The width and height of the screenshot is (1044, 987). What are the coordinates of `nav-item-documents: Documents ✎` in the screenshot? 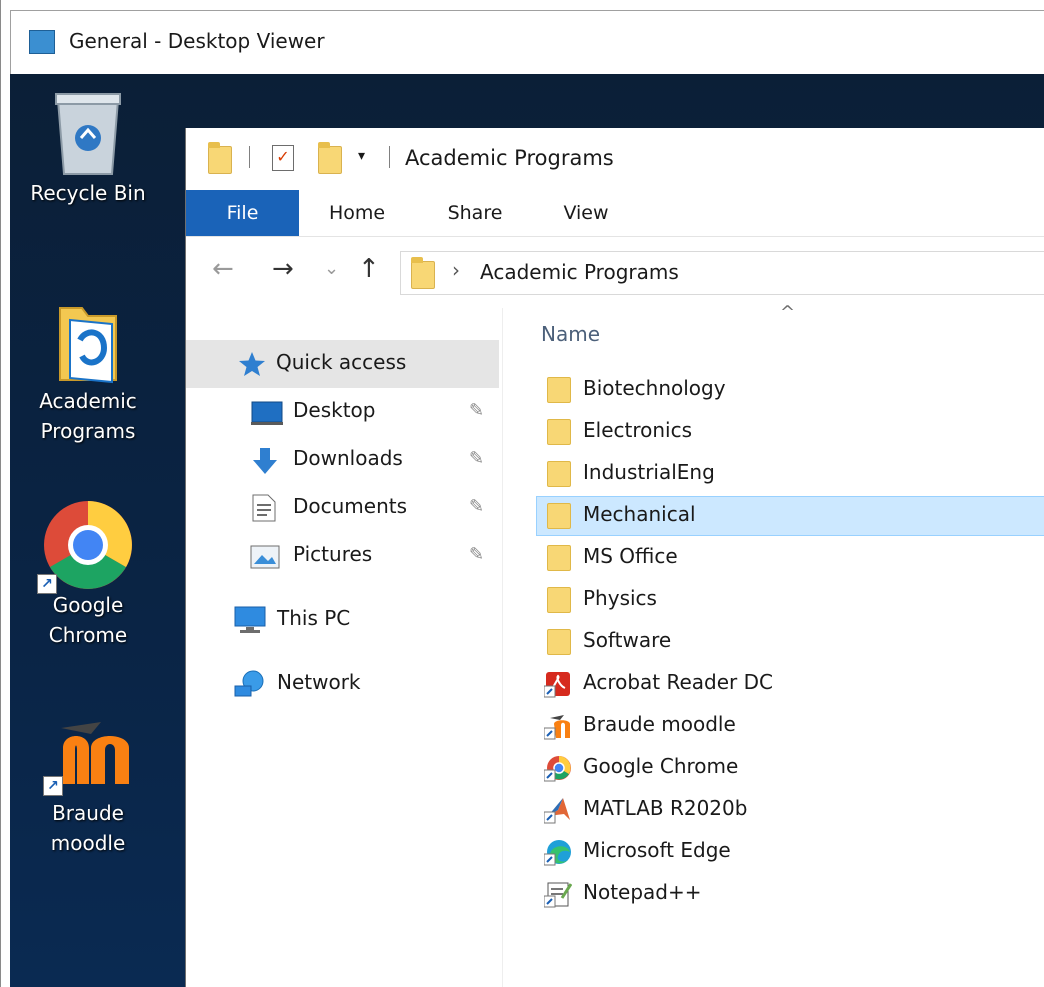 It's located at (342, 508).